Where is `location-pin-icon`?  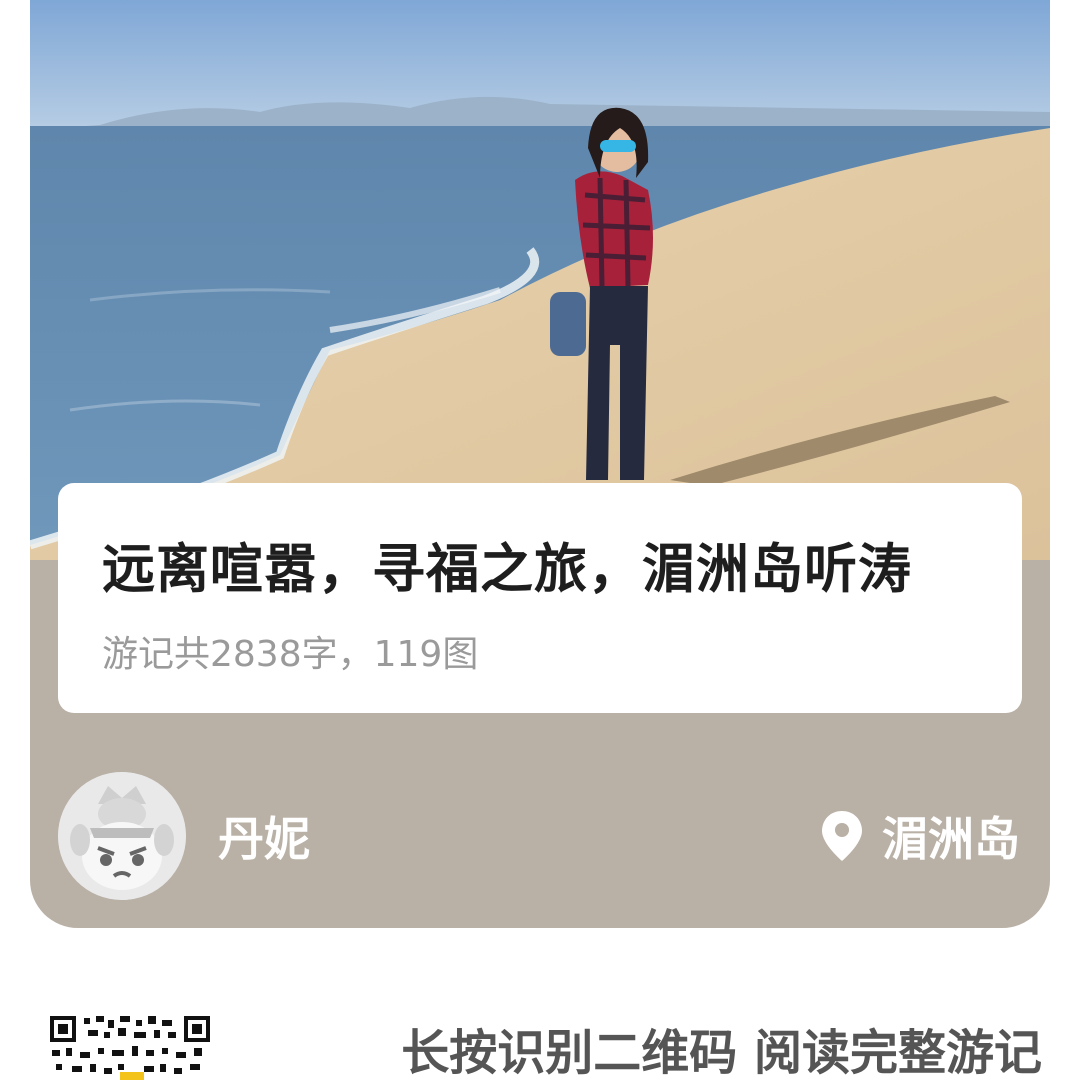
location-pin-icon is located at coordinates (842, 836).